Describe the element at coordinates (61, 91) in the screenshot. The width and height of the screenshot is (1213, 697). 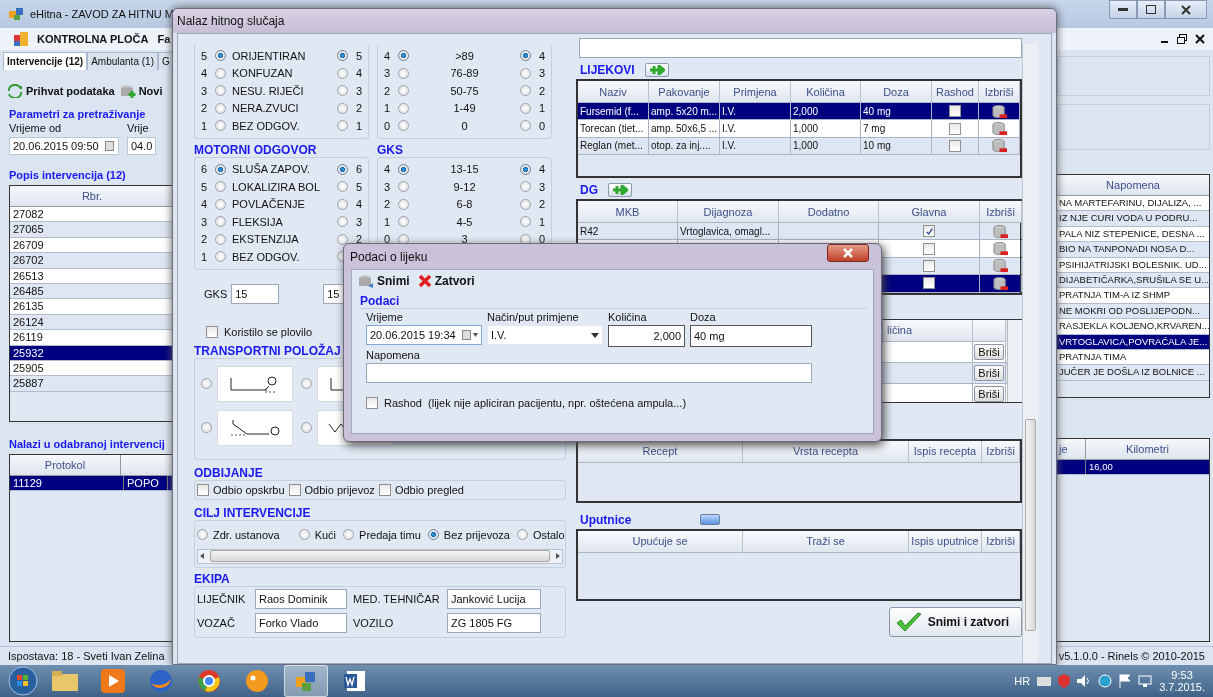
I see `accept-data-button: Prihvat podataka` at that location.